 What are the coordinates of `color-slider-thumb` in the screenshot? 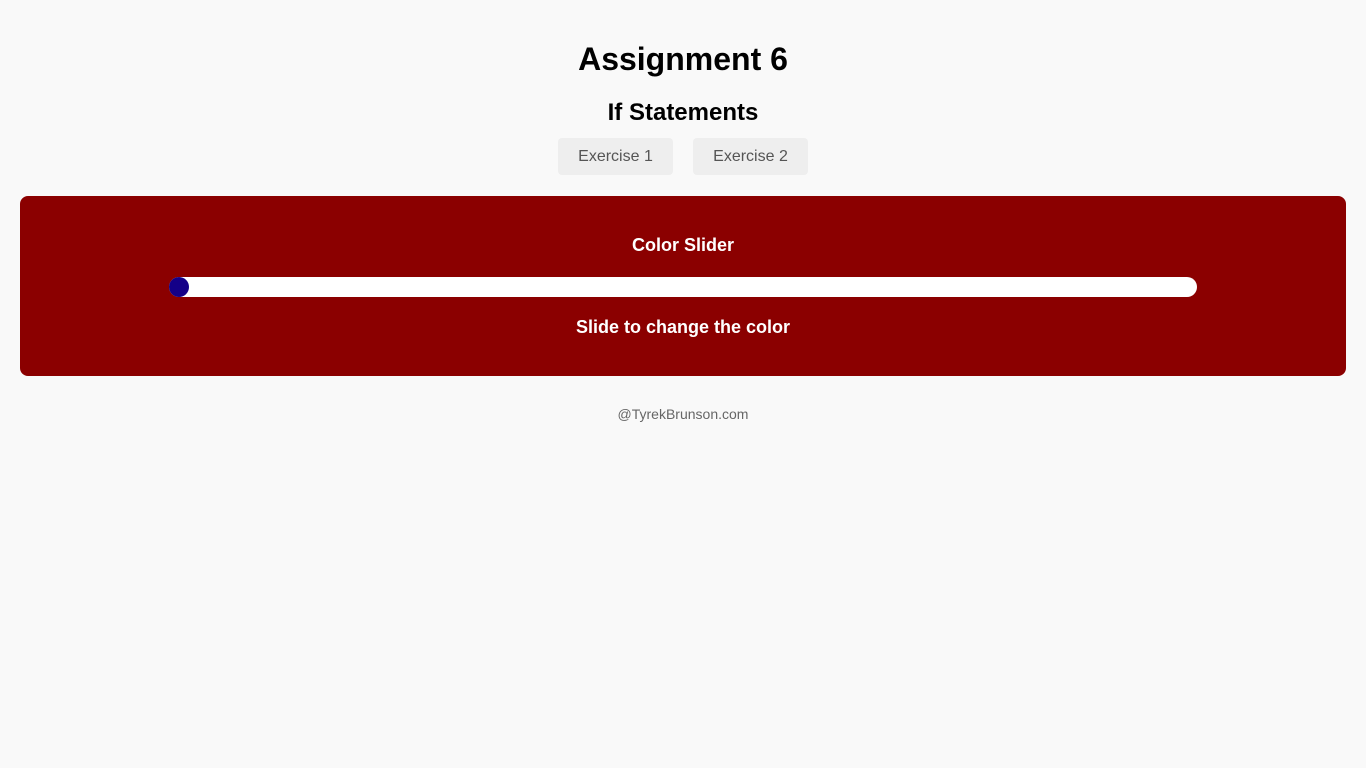 It's located at (179, 287).